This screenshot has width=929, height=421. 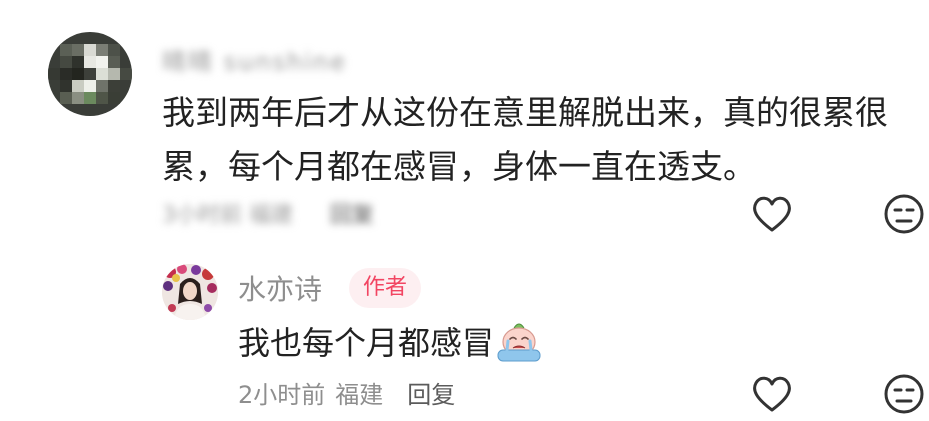 I want to click on reply-meta: 2小时前 福建 回复, so click(x=346, y=392).